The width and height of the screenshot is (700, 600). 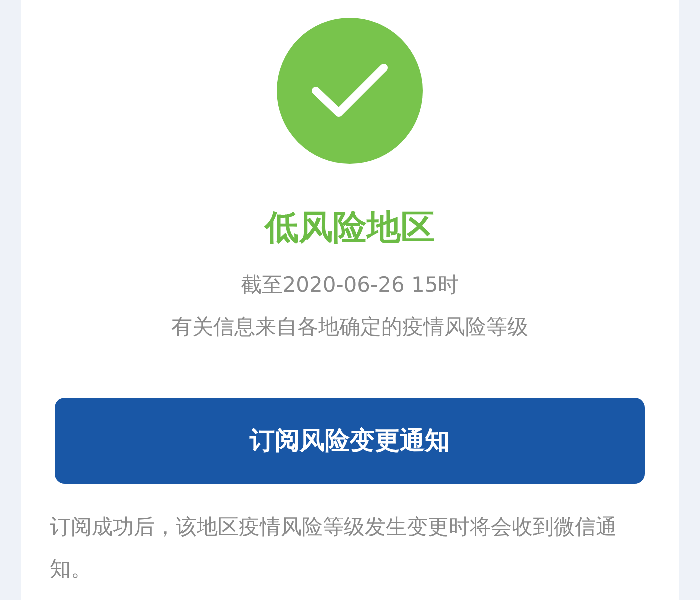 What do you see at coordinates (334, 548) in the screenshot?
I see `note-text: 订阅成功后，该地区疫情风险等级发生变更时将会收到微信通知。` at bounding box center [334, 548].